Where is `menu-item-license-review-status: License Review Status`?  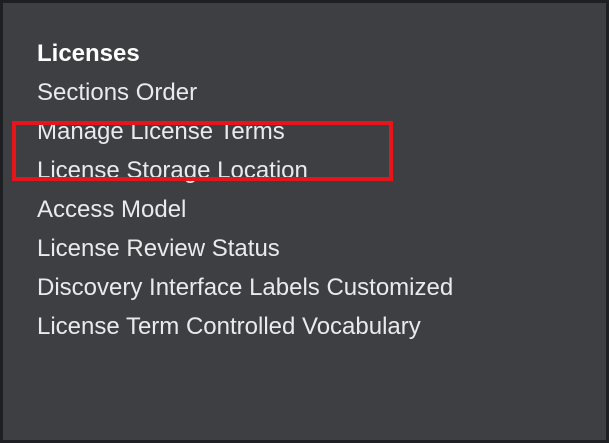
menu-item-license-review-status: License Review Status is located at coordinates (245, 248).